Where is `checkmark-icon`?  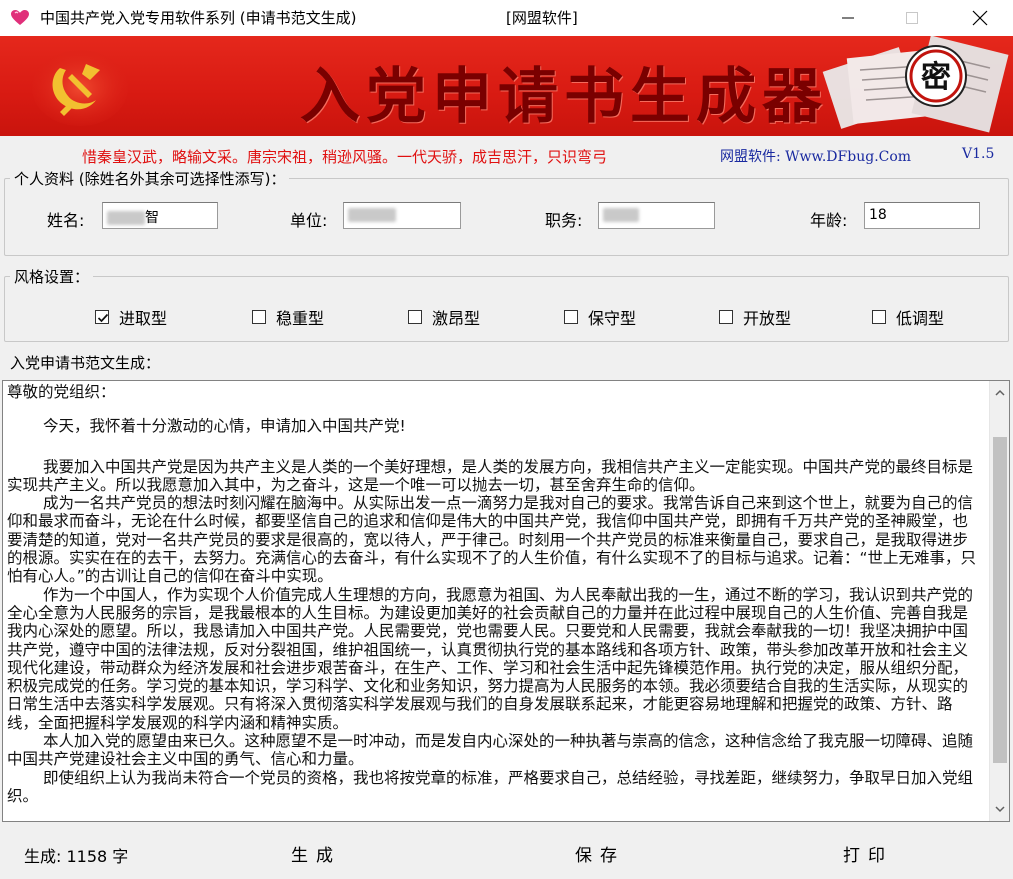 checkmark-icon is located at coordinates (103, 318).